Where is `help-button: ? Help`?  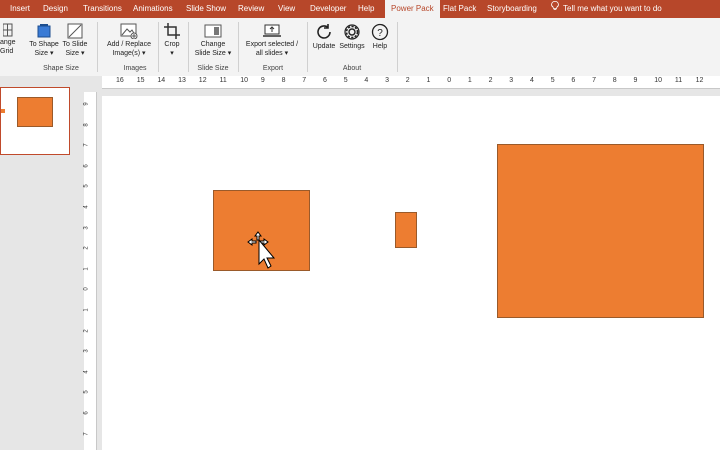 help-button: ? Help is located at coordinates (380, 37).